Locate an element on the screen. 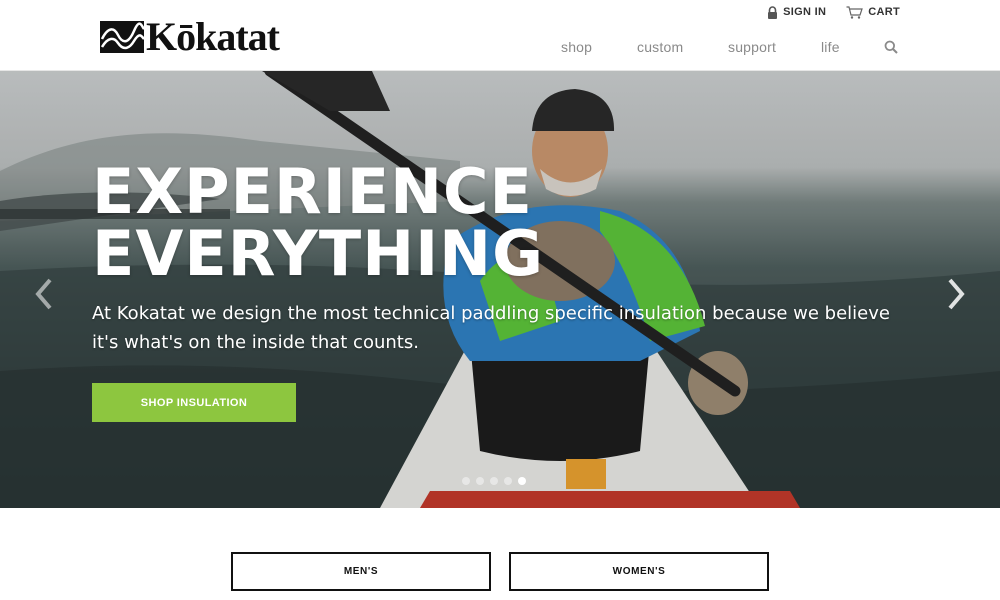  sign-in-label: SIGN IN is located at coordinates (805, 12).